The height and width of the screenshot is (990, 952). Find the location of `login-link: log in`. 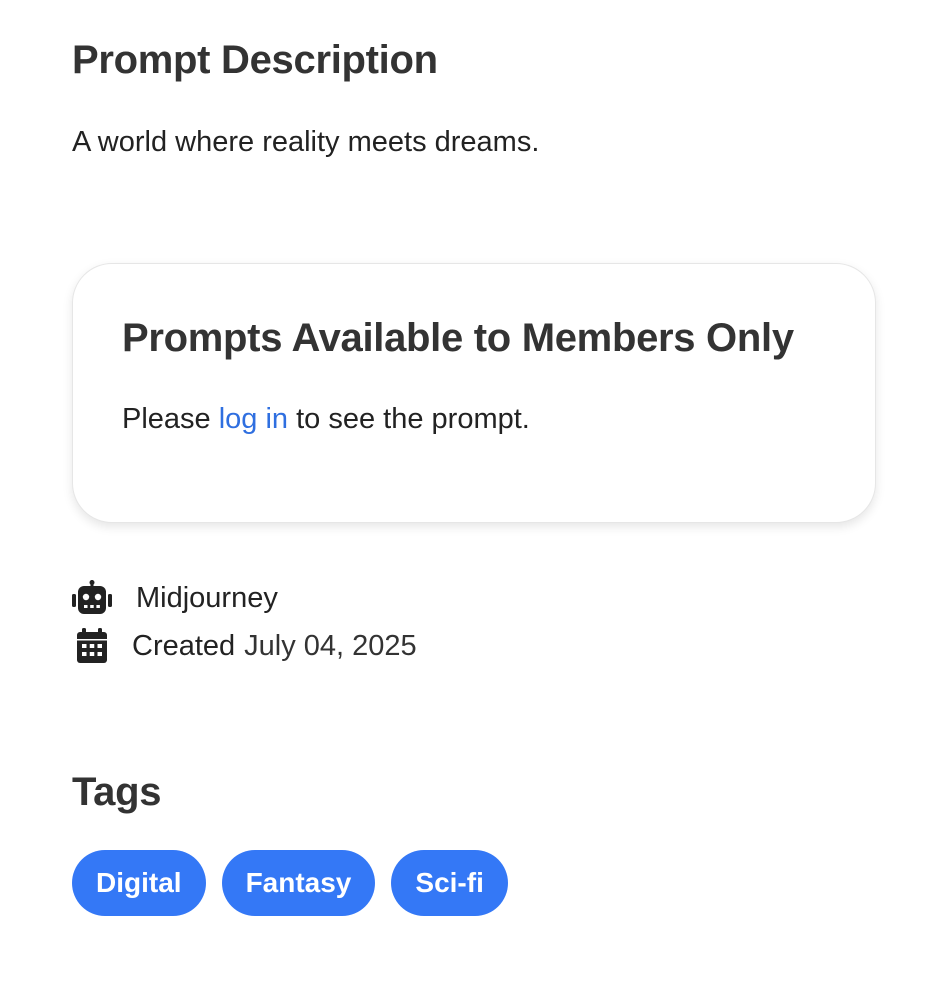

login-link: log in is located at coordinates (253, 419).